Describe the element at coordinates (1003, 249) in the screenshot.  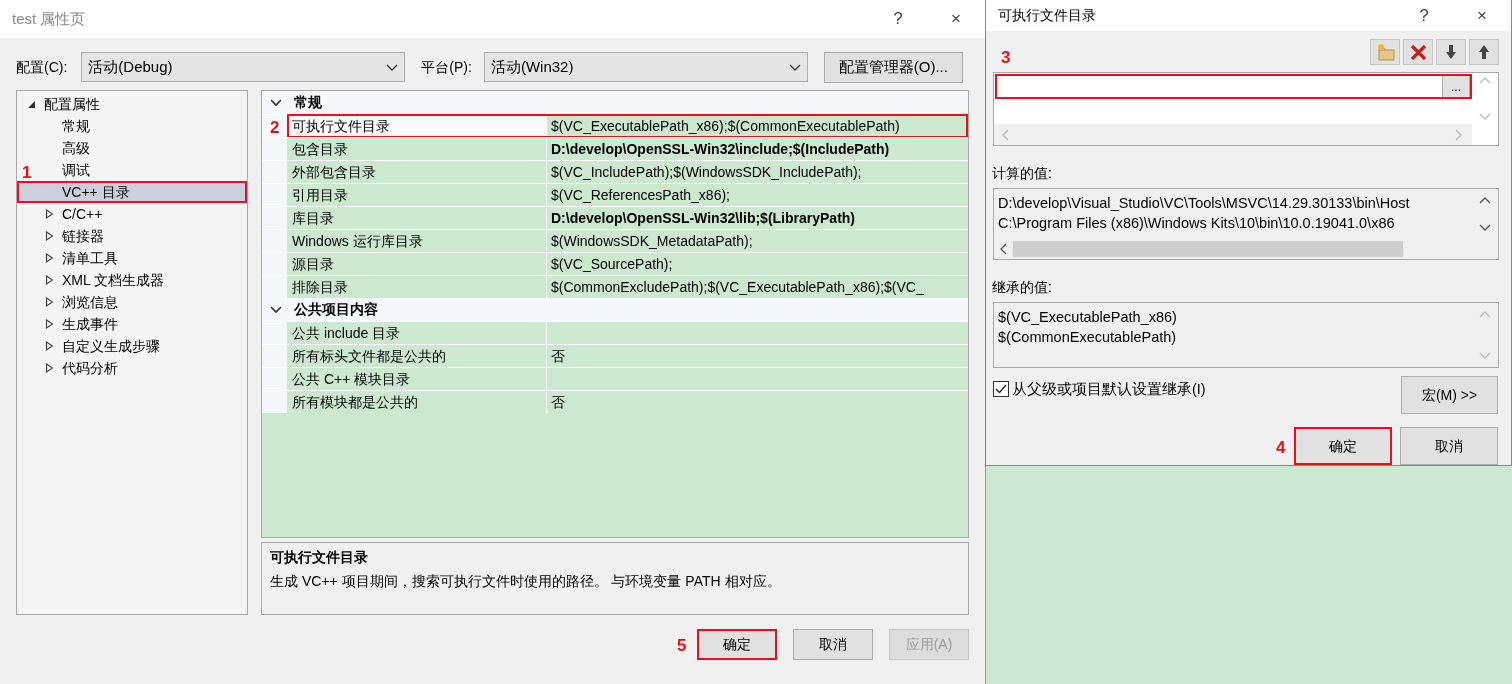
I see `scroll-left-icon` at that location.